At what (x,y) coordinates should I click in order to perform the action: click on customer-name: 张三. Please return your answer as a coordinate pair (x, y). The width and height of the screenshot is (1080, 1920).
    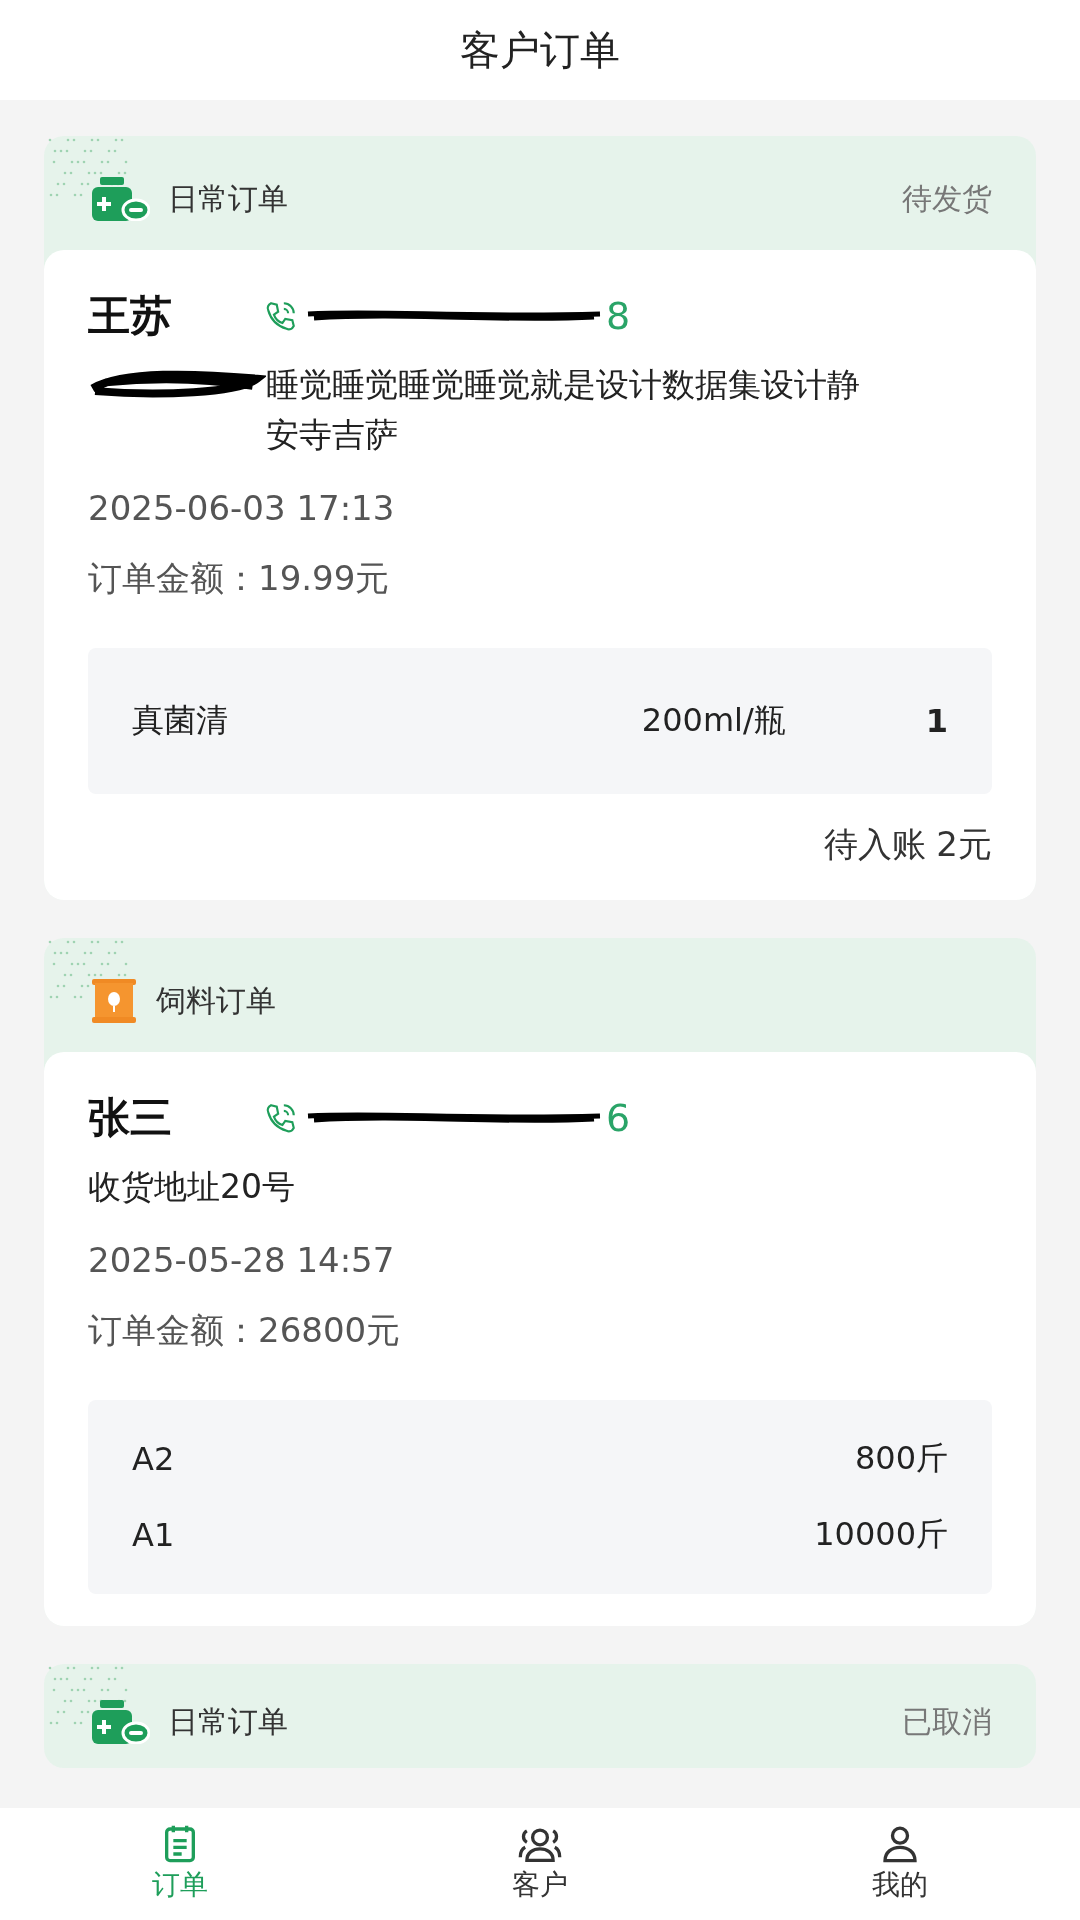
    Looking at the image, I should click on (130, 1118).